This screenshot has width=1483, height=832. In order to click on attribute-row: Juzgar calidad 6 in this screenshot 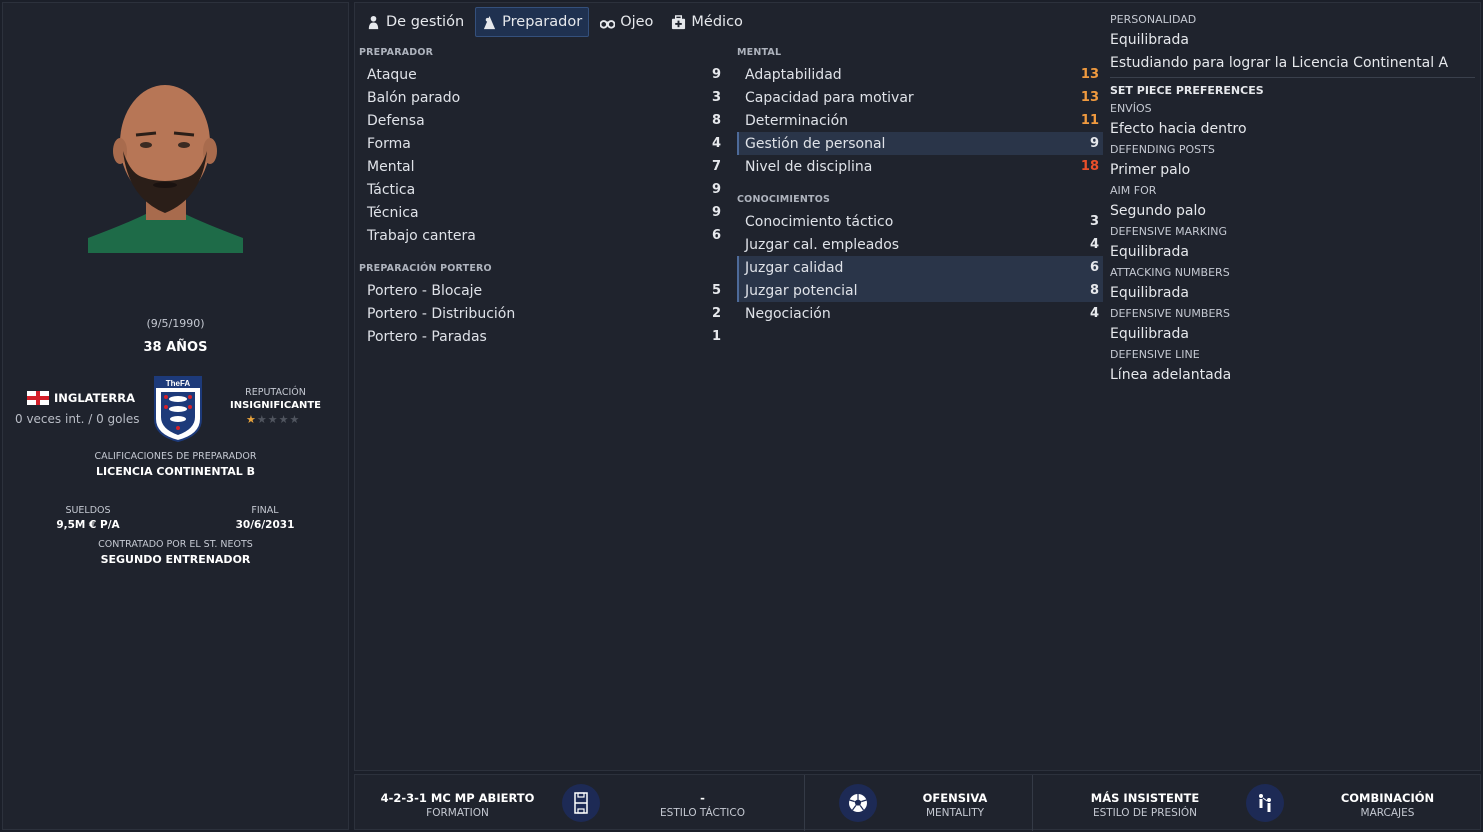, I will do `click(920, 267)`.